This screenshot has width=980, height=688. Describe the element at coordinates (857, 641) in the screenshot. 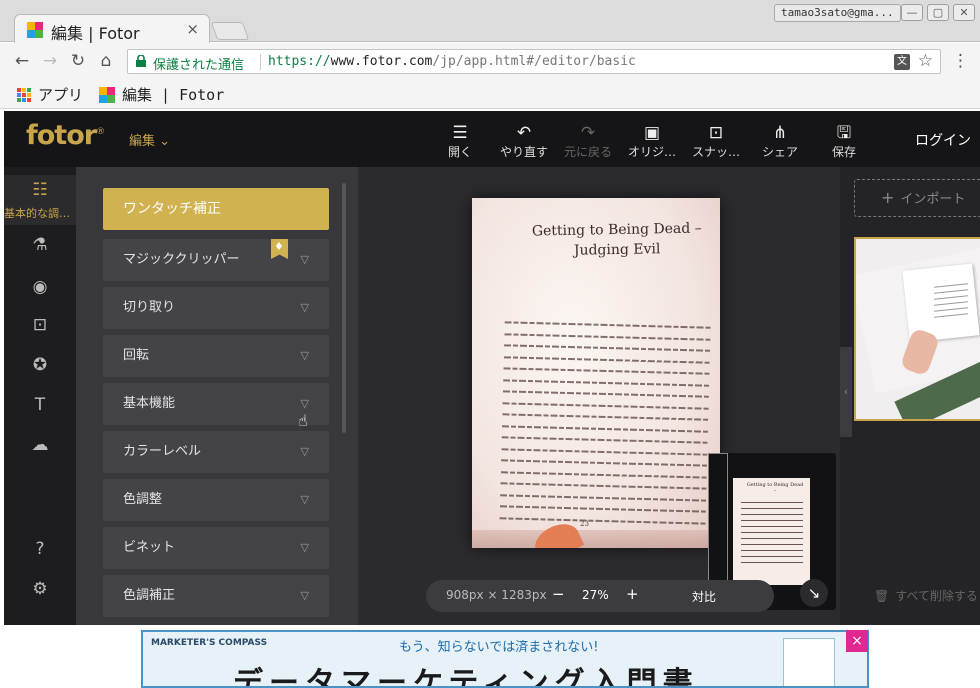

I see `ad-close-button: ×` at that location.